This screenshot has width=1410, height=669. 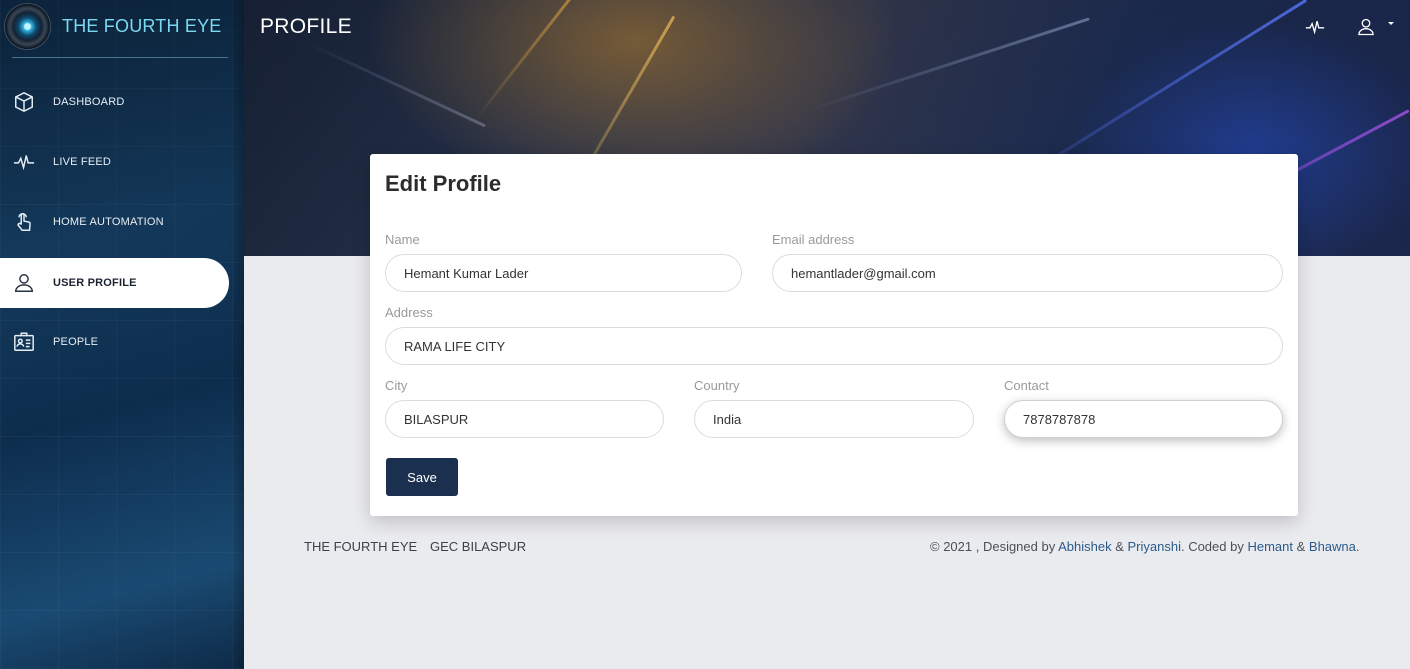 What do you see at coordinates (402, 239) in the screenshot?
I see `name-label: Name` at bounding box center [402, 239].